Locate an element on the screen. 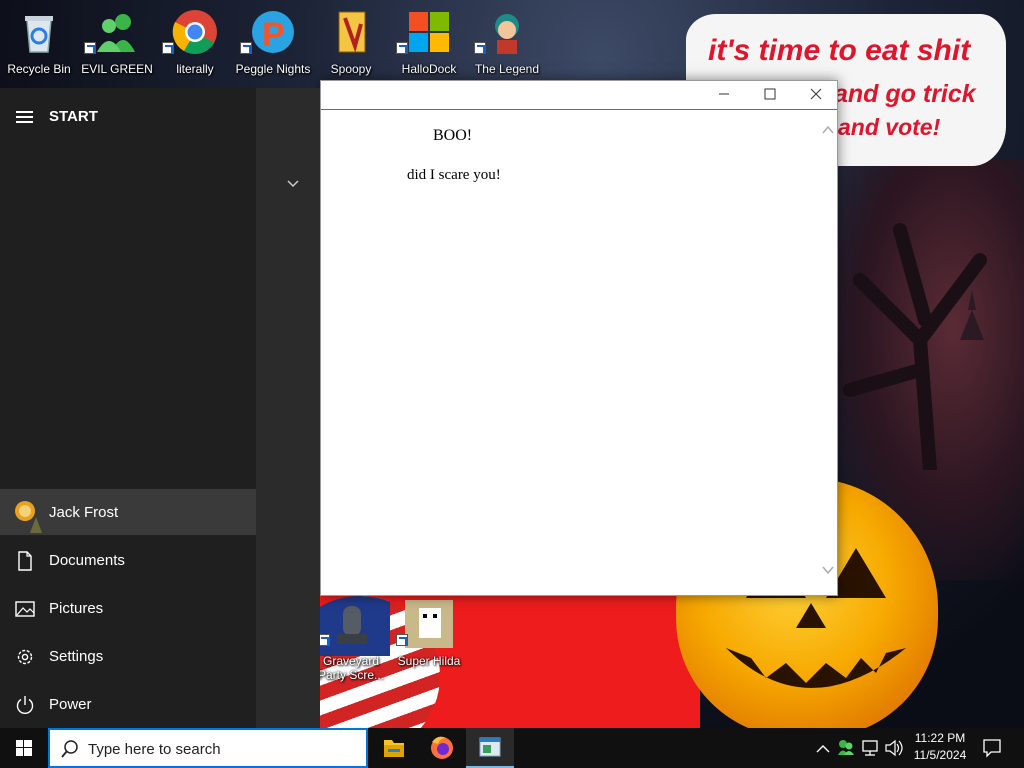 This screenshot has height=768, width=1024. scare-message: did I scare you! is located at coordinates (454, 175).